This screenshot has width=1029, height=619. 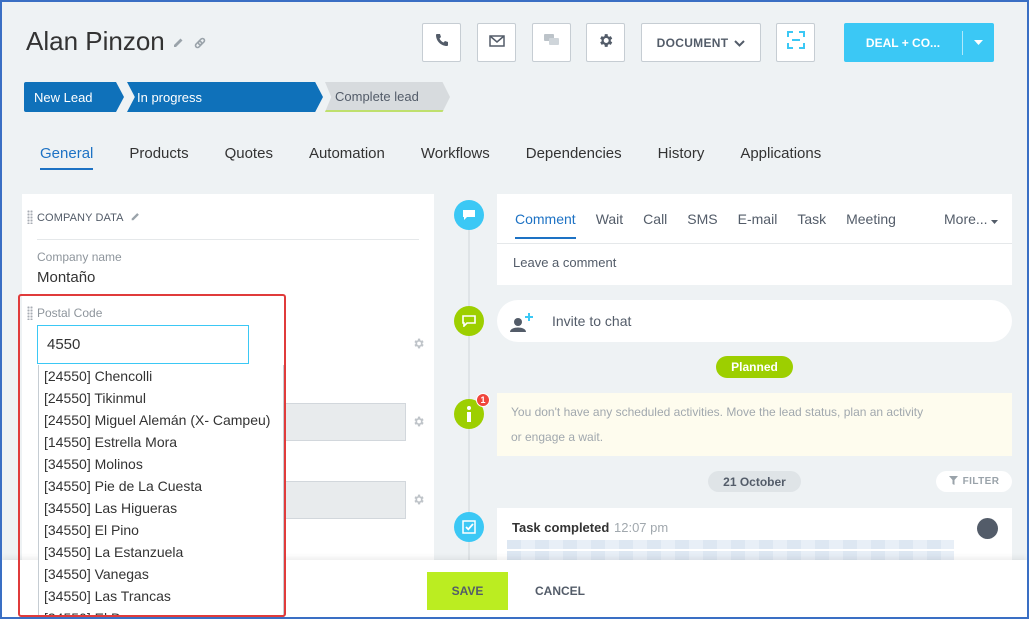 What do you see at coordinates (95, 41) in the screenshot?
I see `page-title: Alan Pinzon` at bounding box center [95, 41].